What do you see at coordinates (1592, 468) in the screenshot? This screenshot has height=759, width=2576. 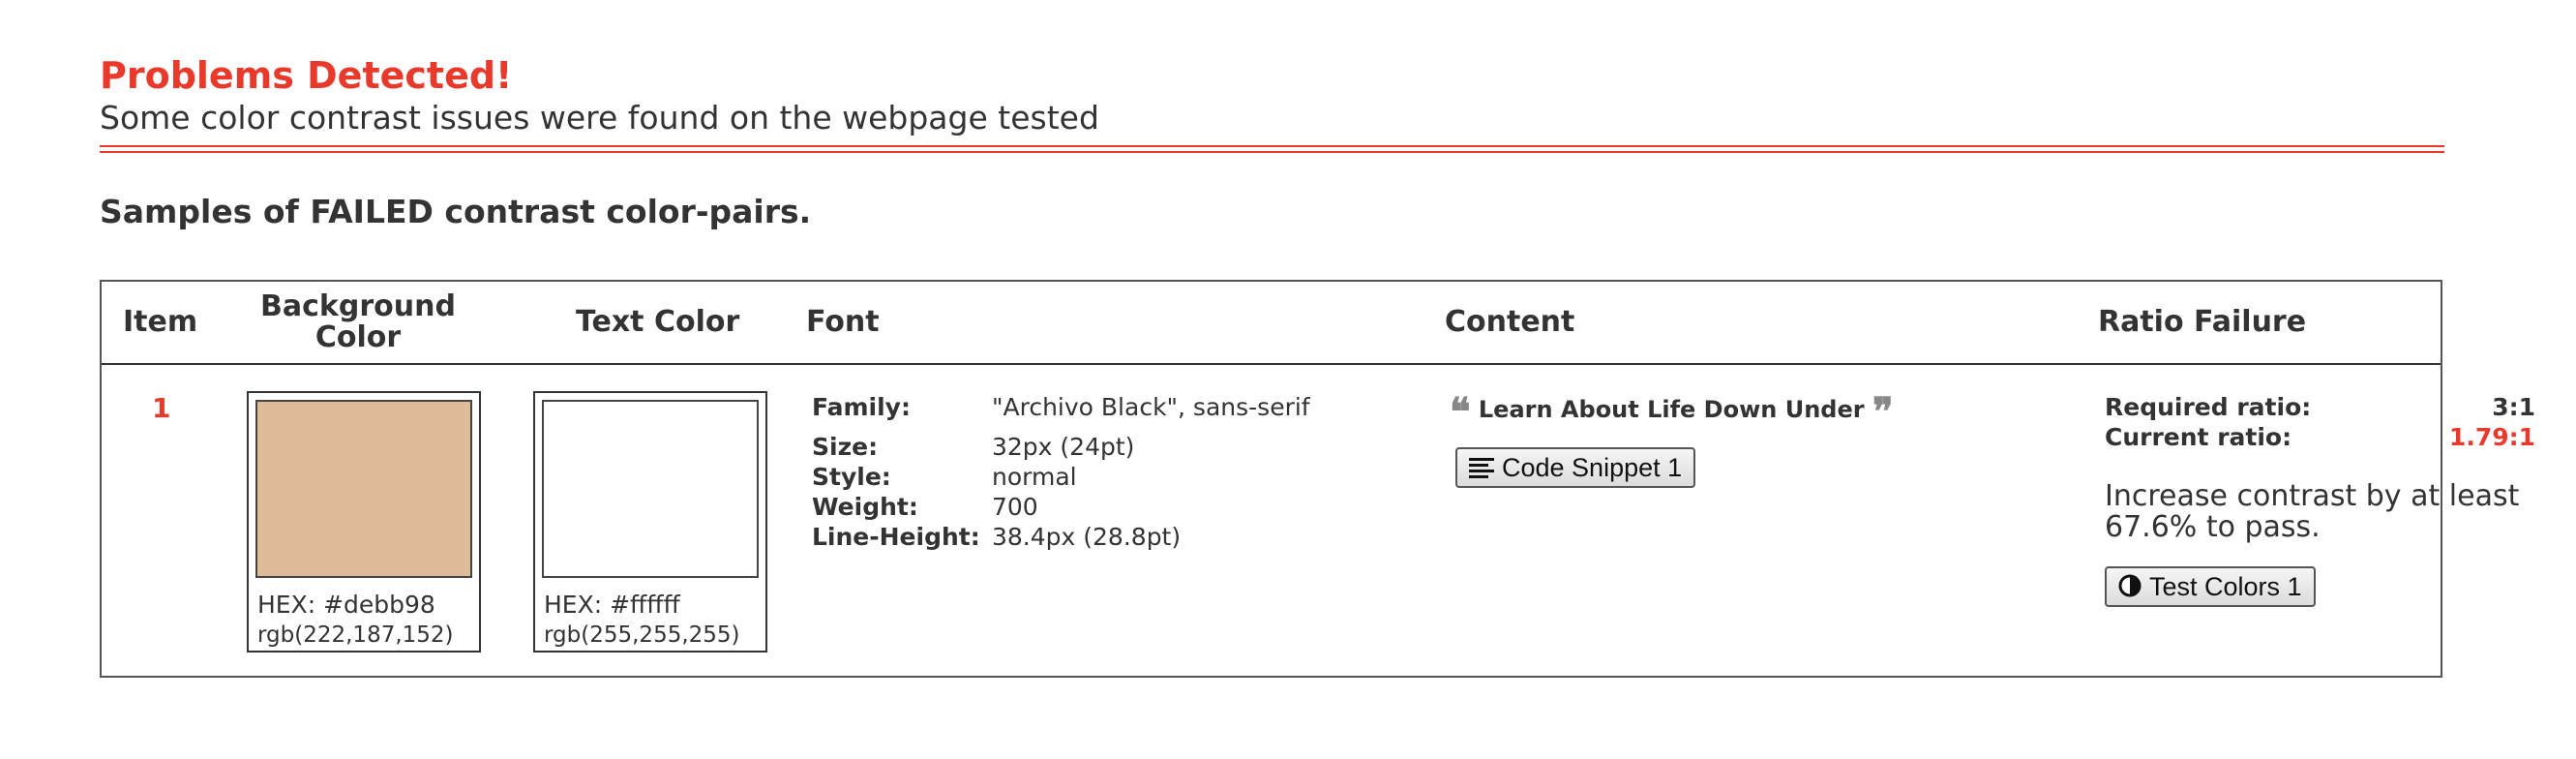 I see `code-snippet-label: Code Snippet 1` at bounding box center [1592, 468].